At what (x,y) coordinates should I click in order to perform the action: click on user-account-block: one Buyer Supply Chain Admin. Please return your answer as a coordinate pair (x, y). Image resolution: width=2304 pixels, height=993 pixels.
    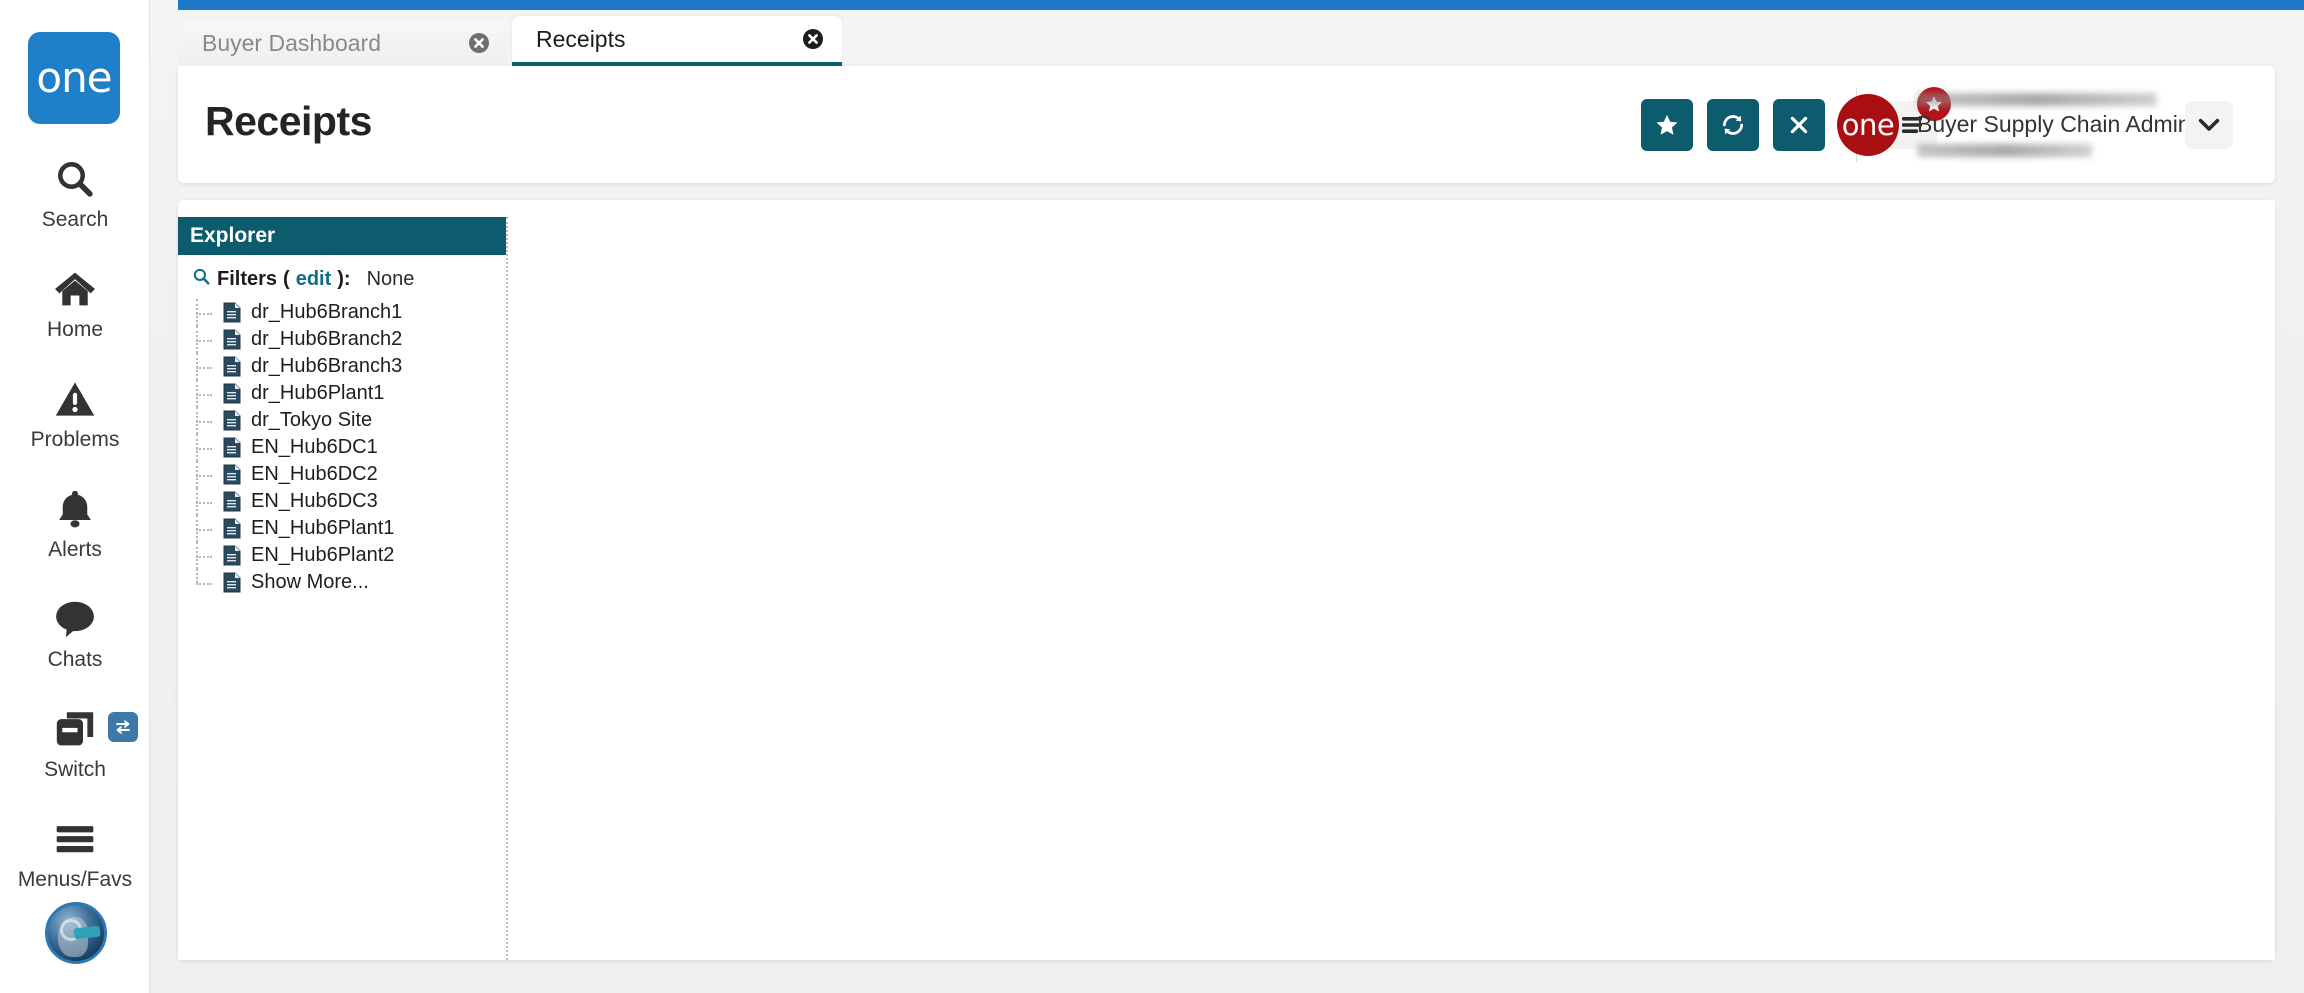
    Looking at the image, I should click on (2035, 125).